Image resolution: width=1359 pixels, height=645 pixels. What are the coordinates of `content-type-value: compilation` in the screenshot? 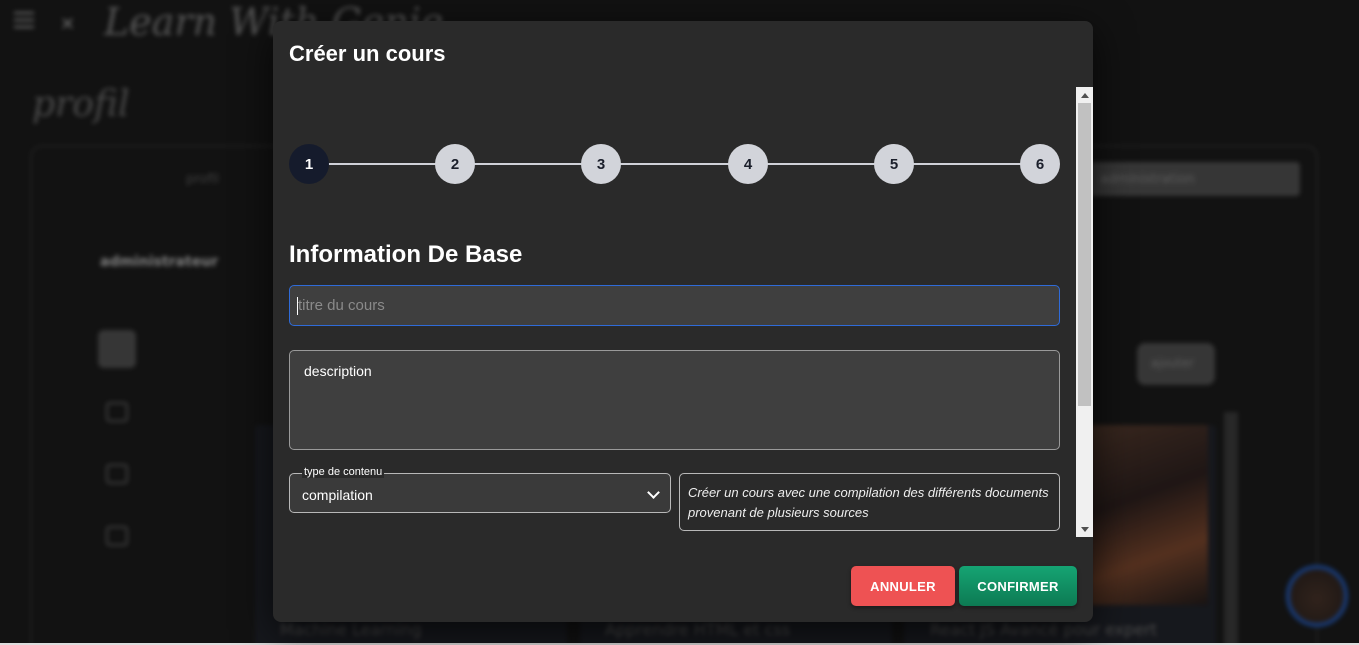 It's located at (337, 495).